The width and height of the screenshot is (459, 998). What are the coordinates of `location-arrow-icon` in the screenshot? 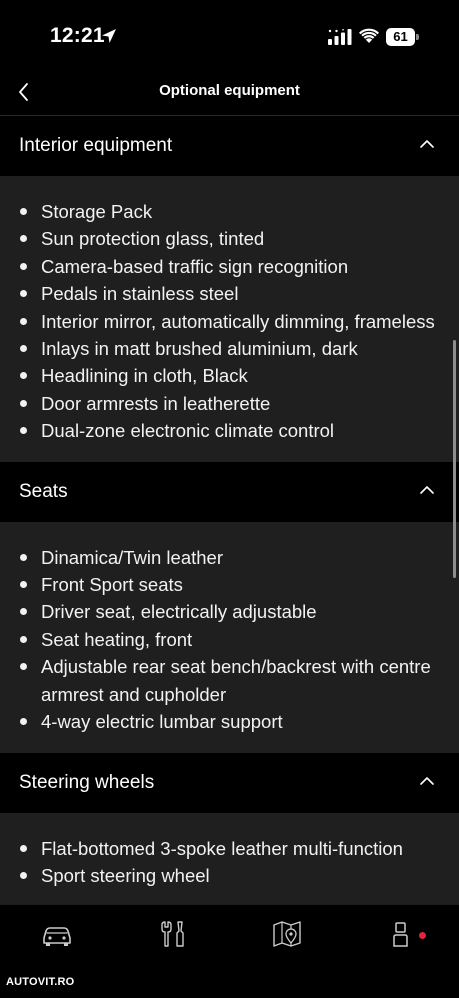 It's located at (109, 36).